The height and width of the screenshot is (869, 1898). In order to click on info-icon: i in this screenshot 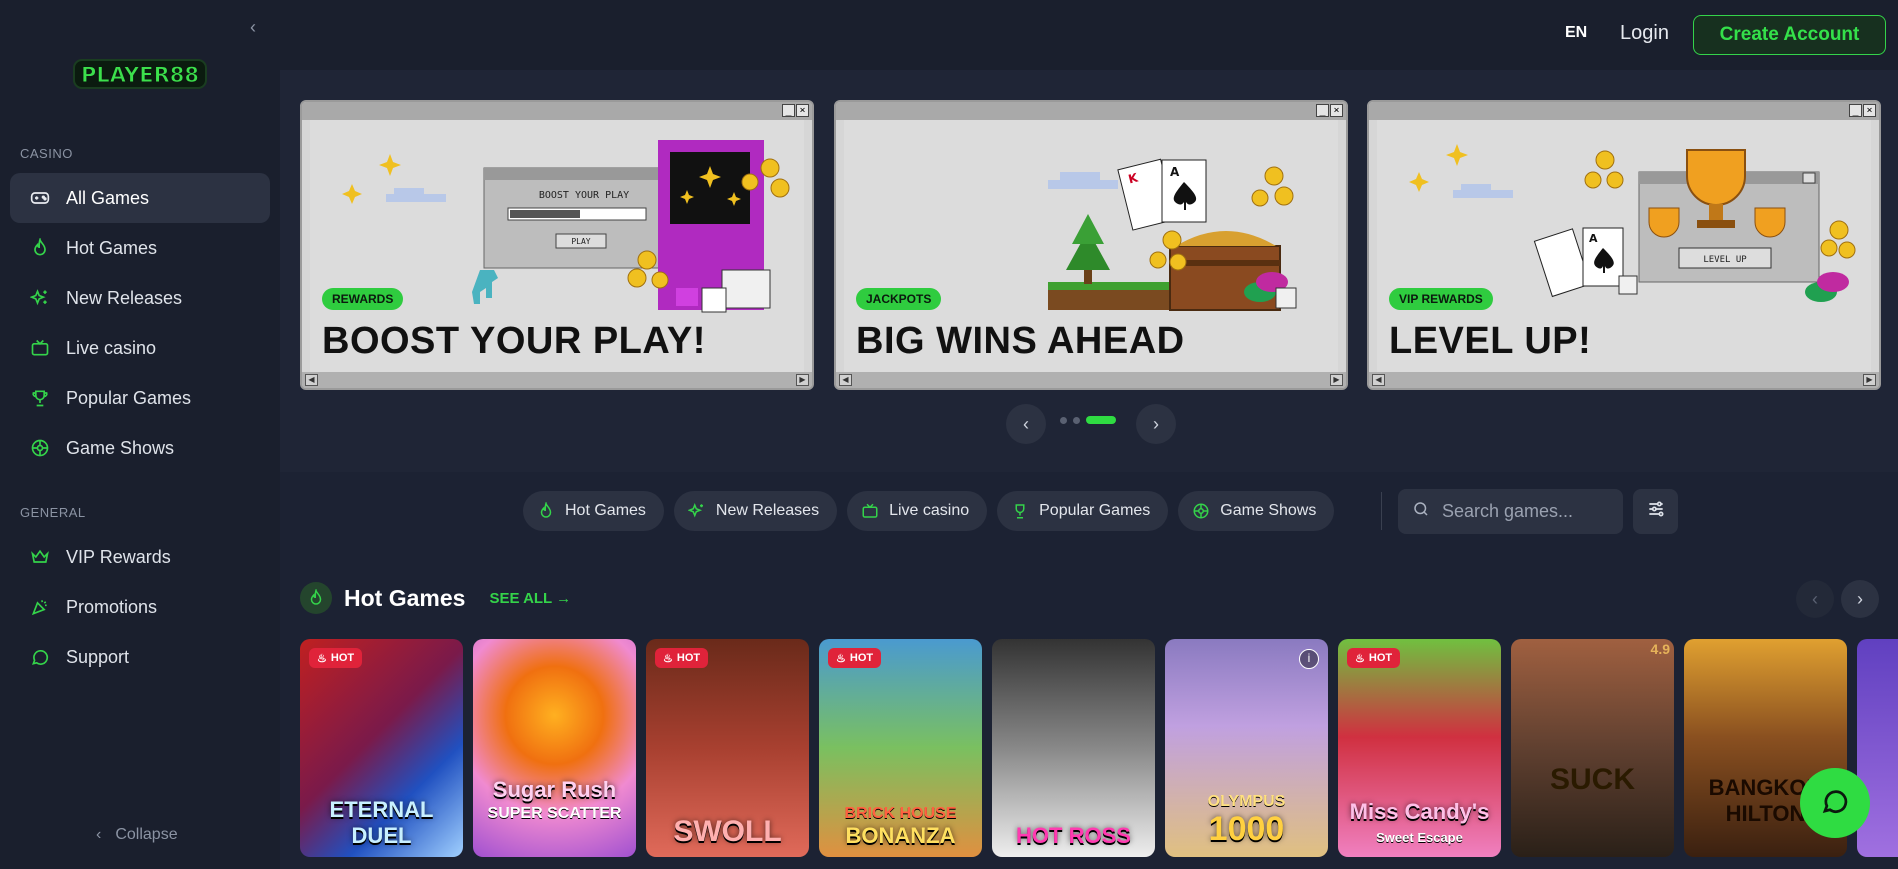, I will do `click(1309, 659)`.